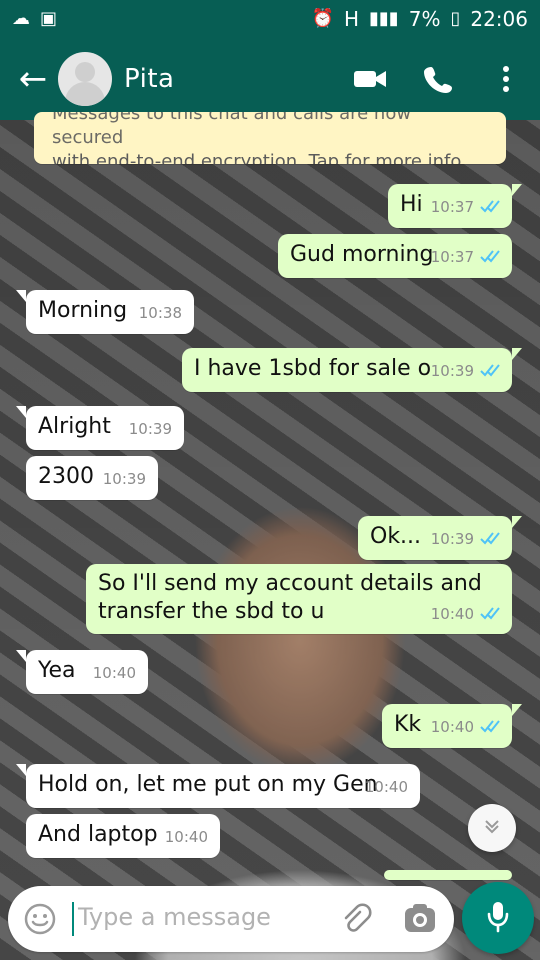  Describe the element at coordinates (384, 18) in the screenshot. I see `signal-icon: ▮▮▮` at that location.